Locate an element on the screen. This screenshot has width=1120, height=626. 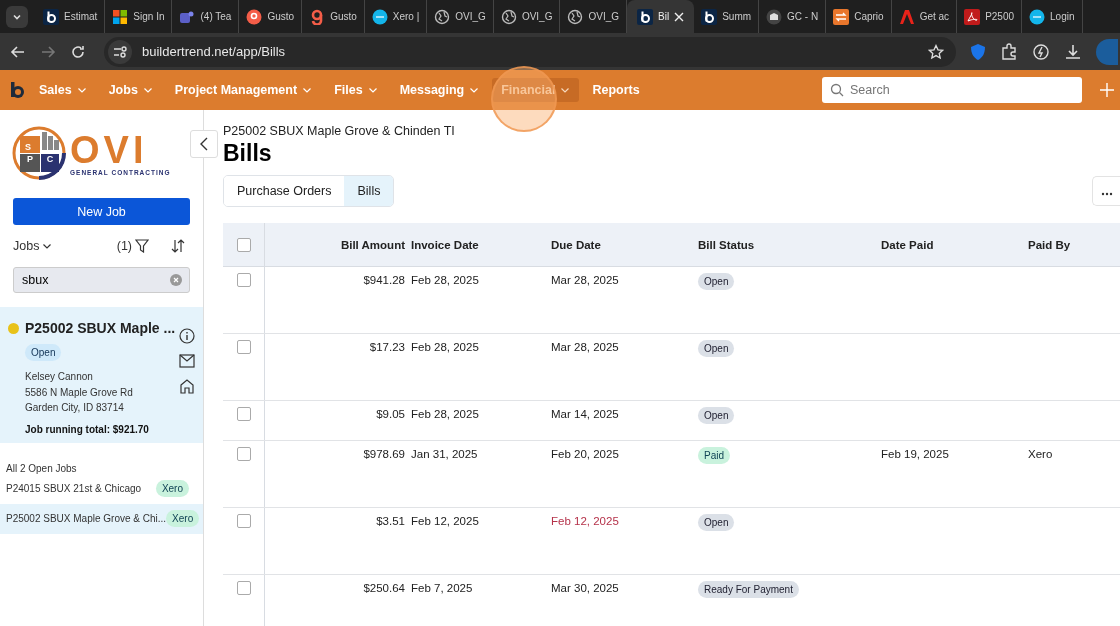
status-badge: Ready For Payment is located at coordinates (748, 589).